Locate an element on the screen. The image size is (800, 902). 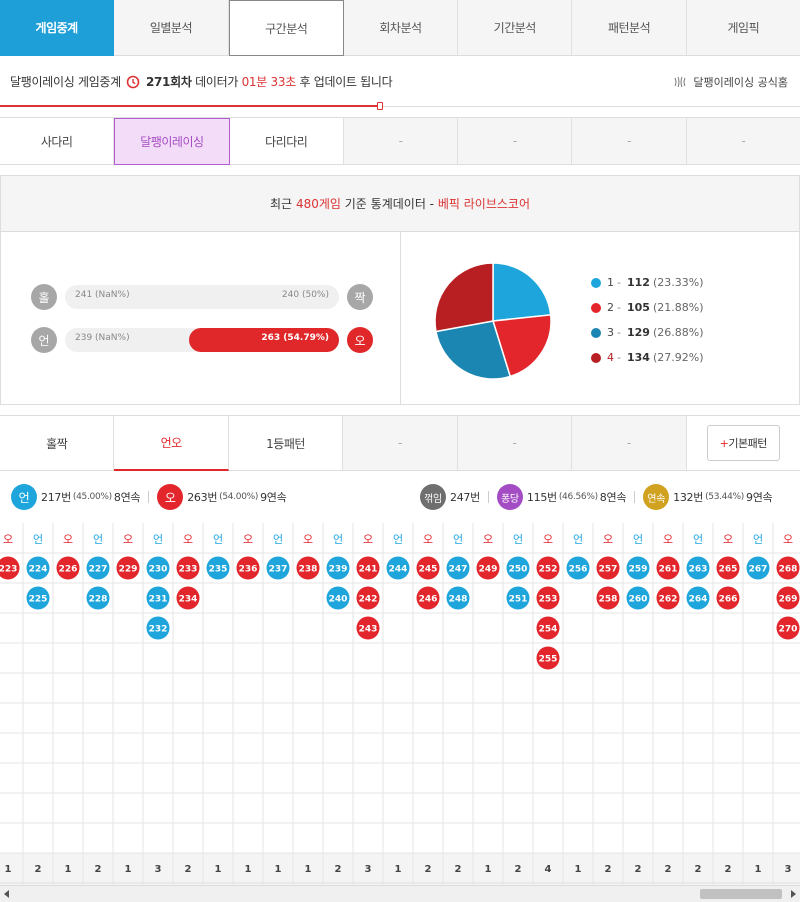
under-pct: (45.00%) is located at coordinates (92, 497).